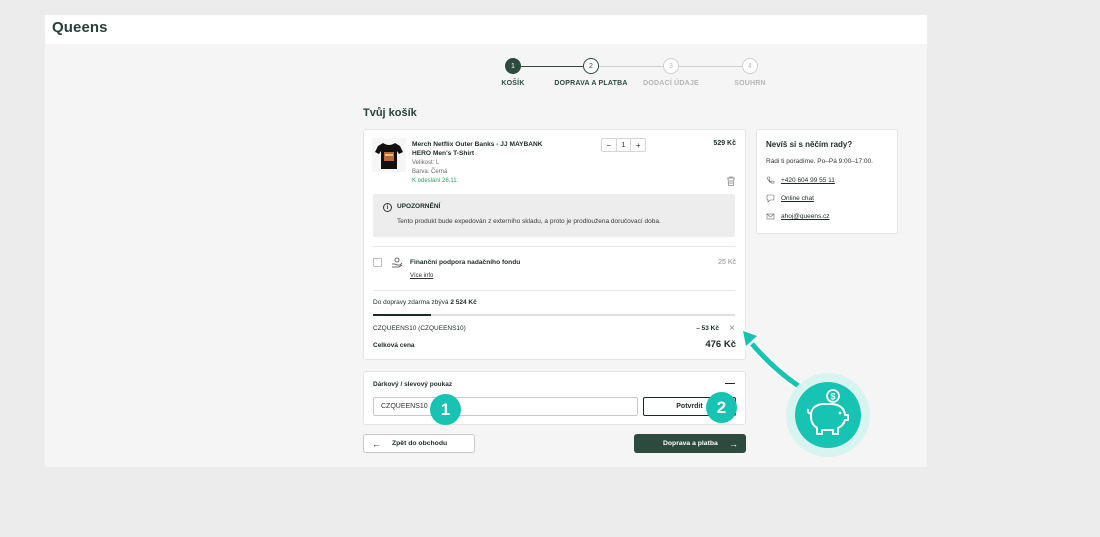 The width and height of the screenshot is (1100, 537). Describe the element at coordinates (377, 262) in the screenshot. I see `fund-checkbox` at that location.